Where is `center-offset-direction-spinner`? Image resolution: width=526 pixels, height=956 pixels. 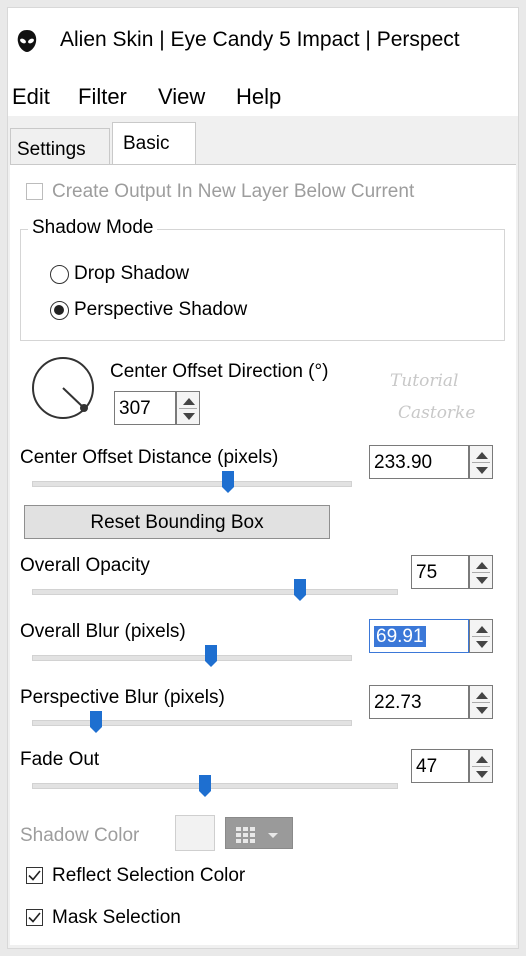
center-offset-direction-spinner is located at coordinates (188, 408).